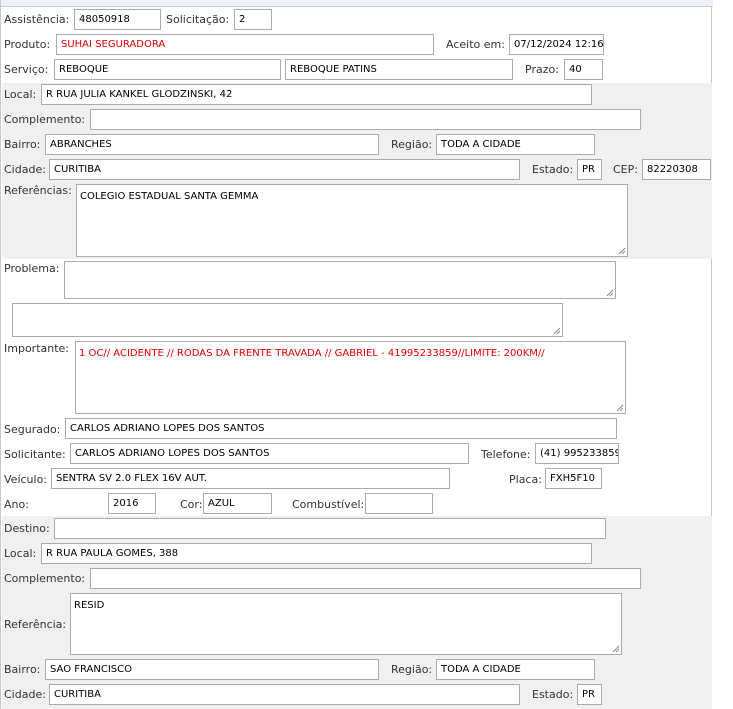 The height and width of the screenshot is (709, 733). I want to click on placa-field: FXH5F10, so click(573, 478).